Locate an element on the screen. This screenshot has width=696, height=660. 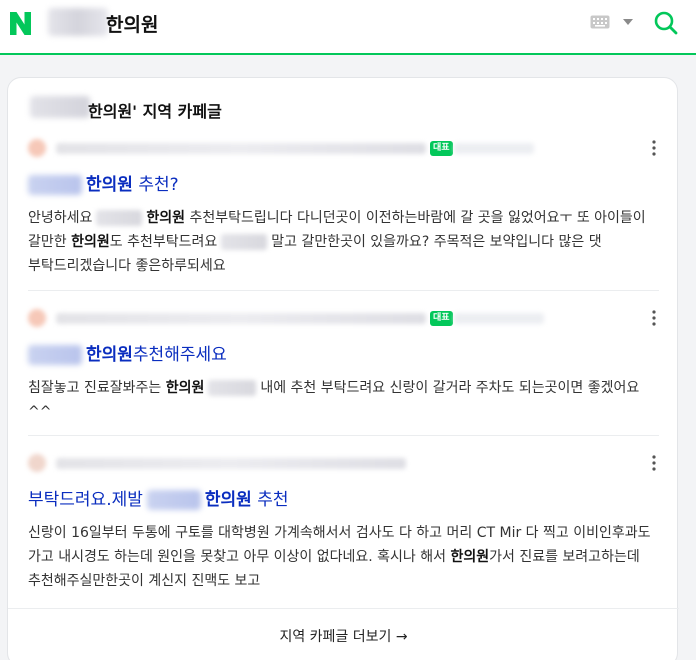
caret-down-icon is located at coordinates (628, 22).